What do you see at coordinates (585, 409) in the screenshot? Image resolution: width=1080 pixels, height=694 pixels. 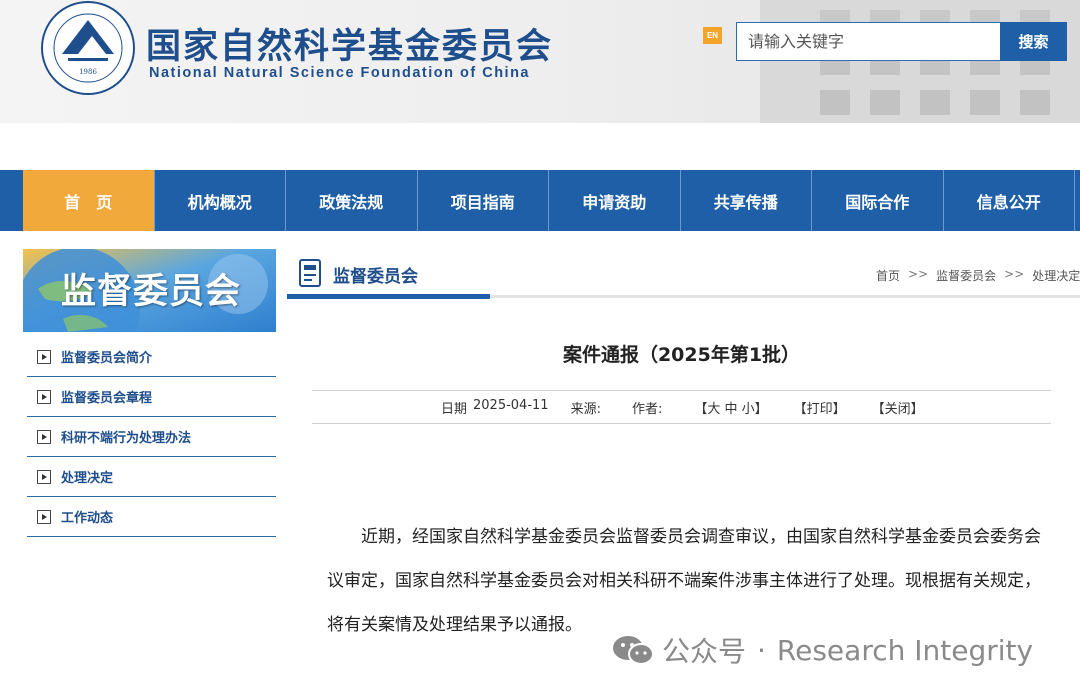 I see `source-label: 来源:` at bounding box center [585, 409].